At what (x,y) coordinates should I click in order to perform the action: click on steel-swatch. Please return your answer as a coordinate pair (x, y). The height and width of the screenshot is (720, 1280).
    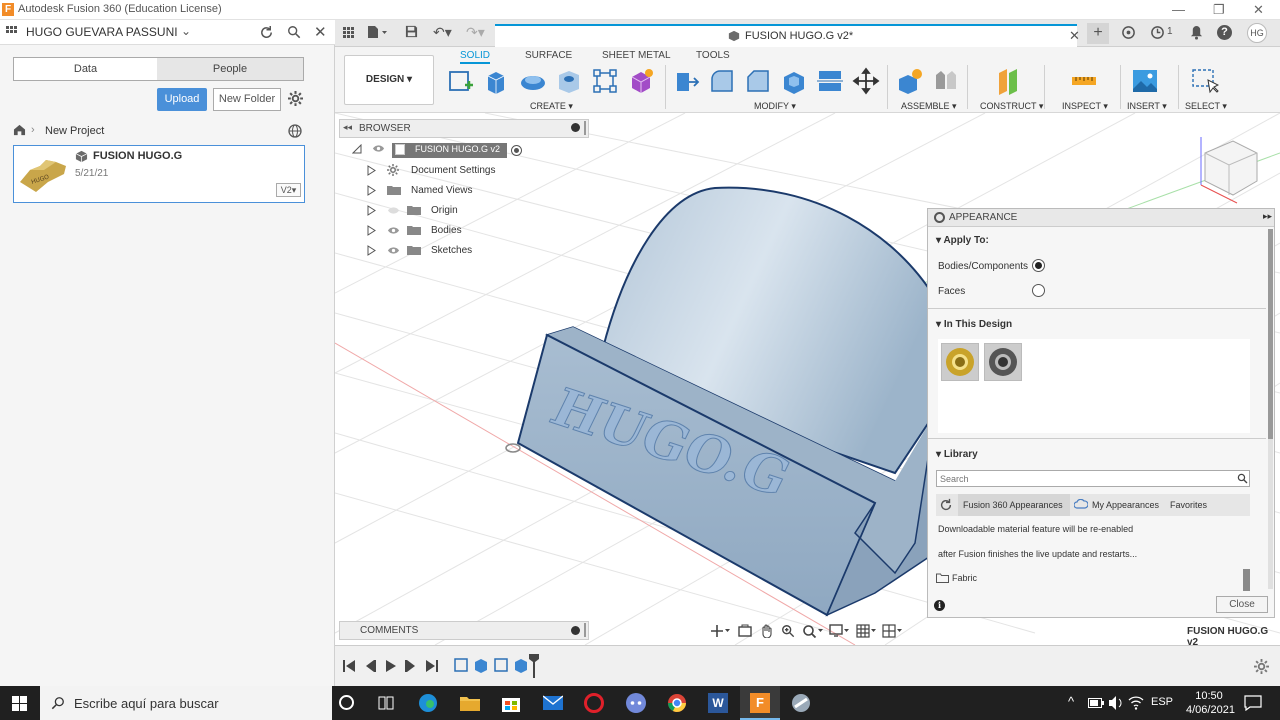
    Looking at the image, I should click on (1003, 362).